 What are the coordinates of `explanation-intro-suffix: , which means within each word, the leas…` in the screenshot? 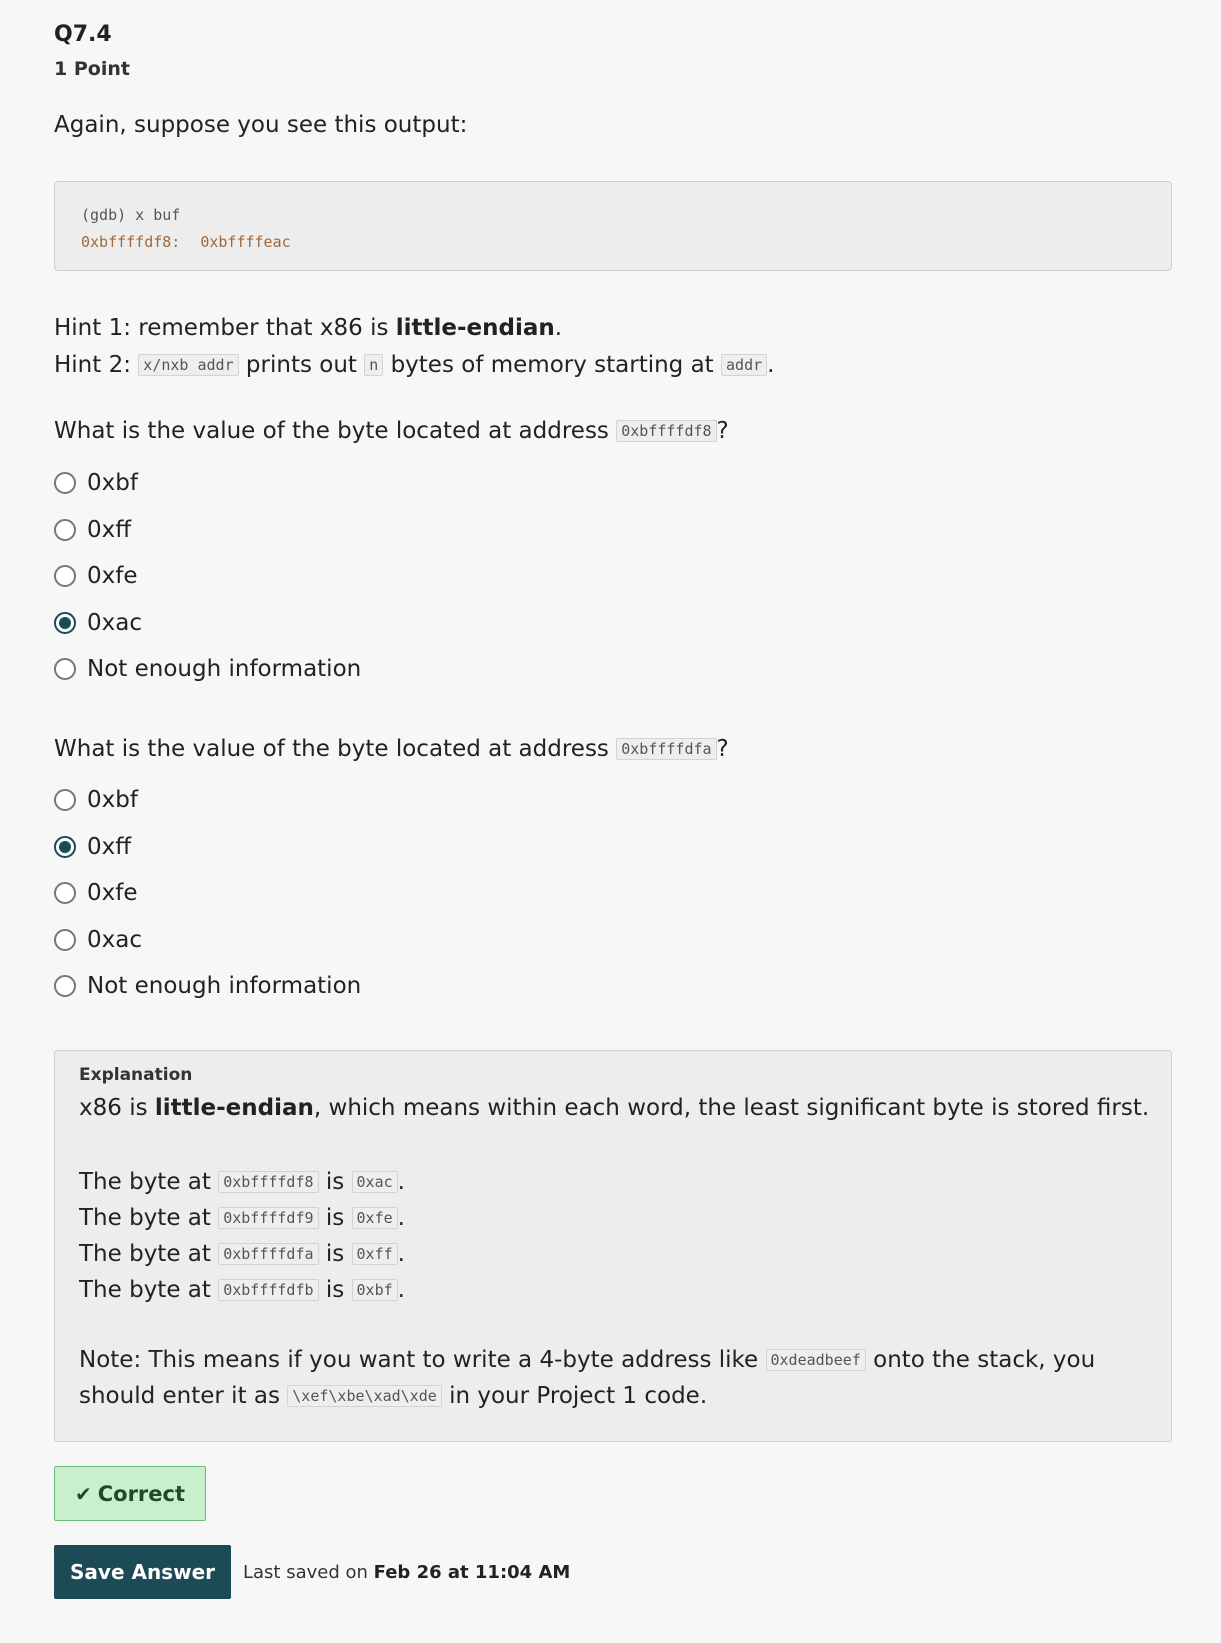 It's located at (731, 1108).